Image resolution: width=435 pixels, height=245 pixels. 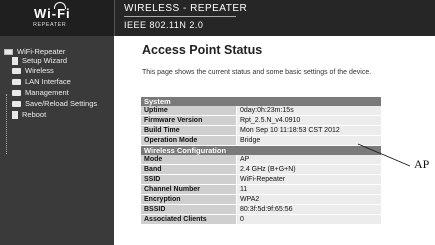 I want to click on callout-line, so click(x=384, y=155).